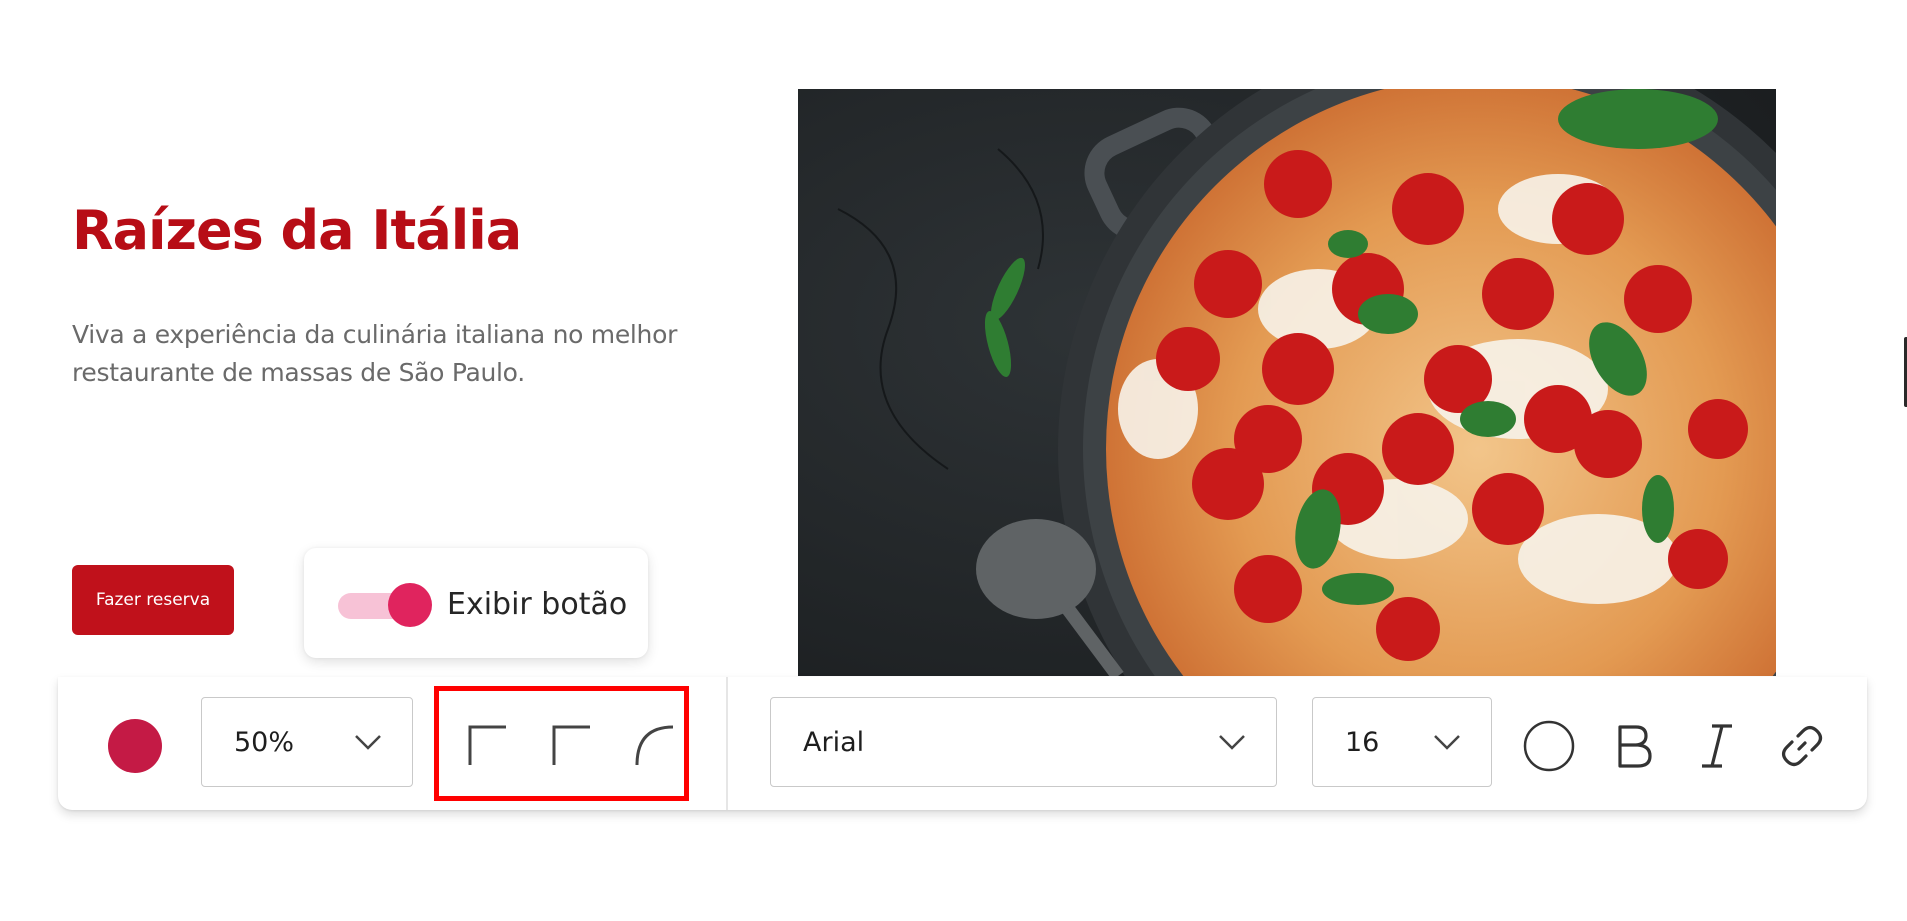 This screenshot has height=921, width=1907. Describe the element at coordinates (135, 746) in the screenshot. I see `color-picker-swatch` at that location.